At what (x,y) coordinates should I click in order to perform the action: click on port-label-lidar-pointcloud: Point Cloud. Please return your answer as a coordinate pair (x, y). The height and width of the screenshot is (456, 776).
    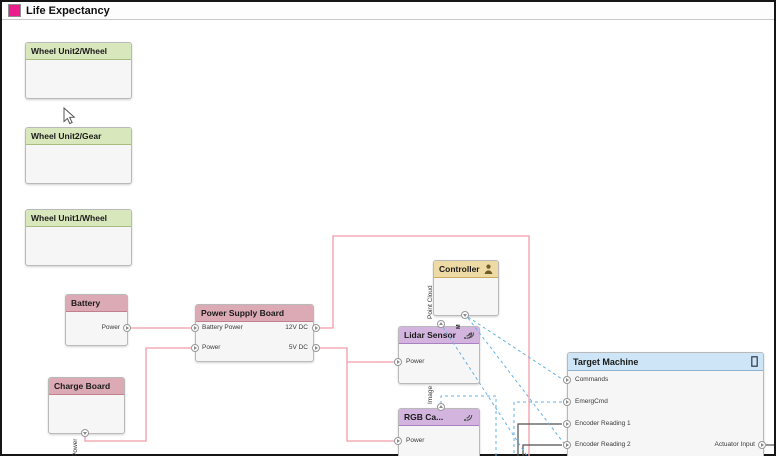
    Looking at the image, I should click on (430, 302).